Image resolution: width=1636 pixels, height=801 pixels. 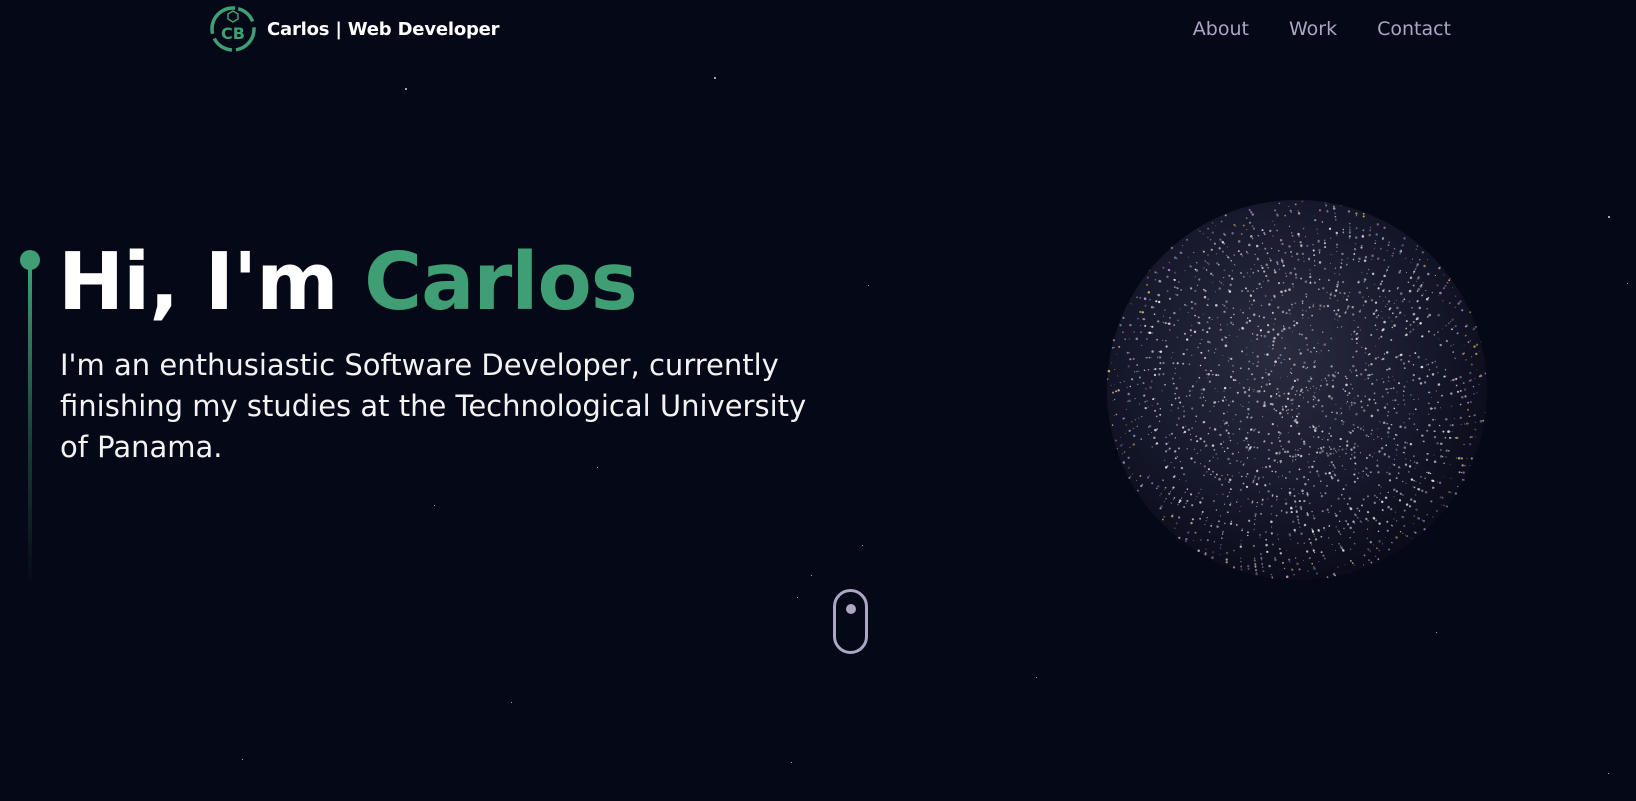 What do you see at coordinates (348, 282) in the screenshot?
I see `hero-title: Hi, I'm Carlos` at bounding box center [348, 282].